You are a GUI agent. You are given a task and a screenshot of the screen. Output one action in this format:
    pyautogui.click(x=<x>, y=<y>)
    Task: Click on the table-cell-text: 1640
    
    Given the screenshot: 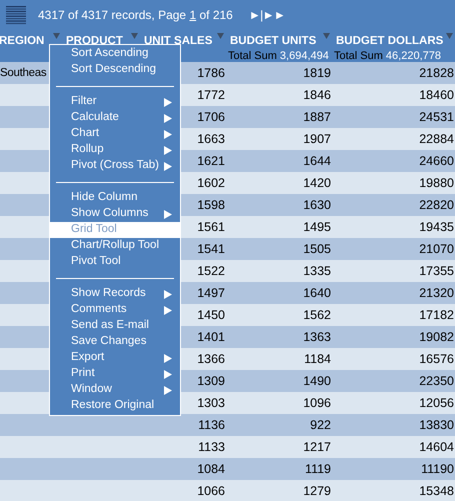 What is the action you would take?
    pyautogui.click(x=317, y=293)
    